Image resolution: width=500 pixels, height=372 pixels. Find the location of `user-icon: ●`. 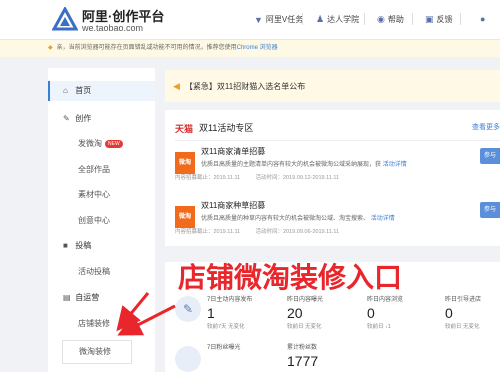

user-icon: ● is located at coordinates (483, 19).